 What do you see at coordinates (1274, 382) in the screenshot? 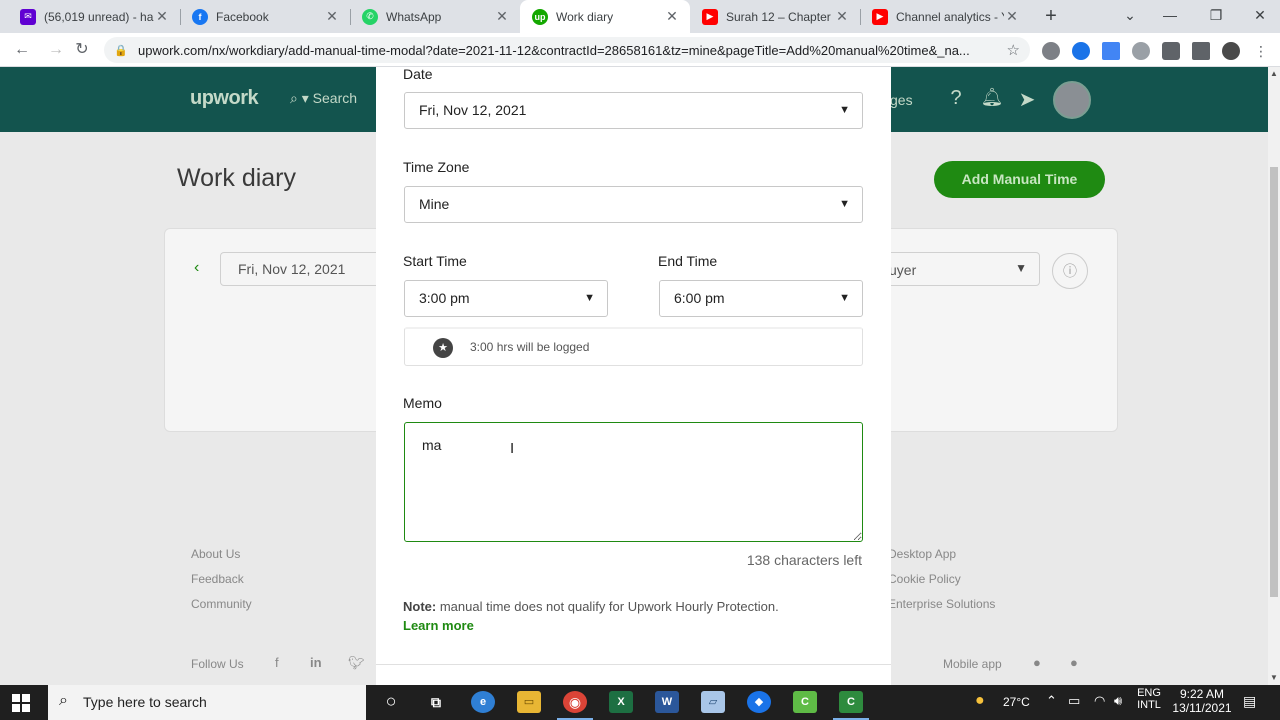
I see `scrollbar-thumb` at bounding box center [1274, 382].